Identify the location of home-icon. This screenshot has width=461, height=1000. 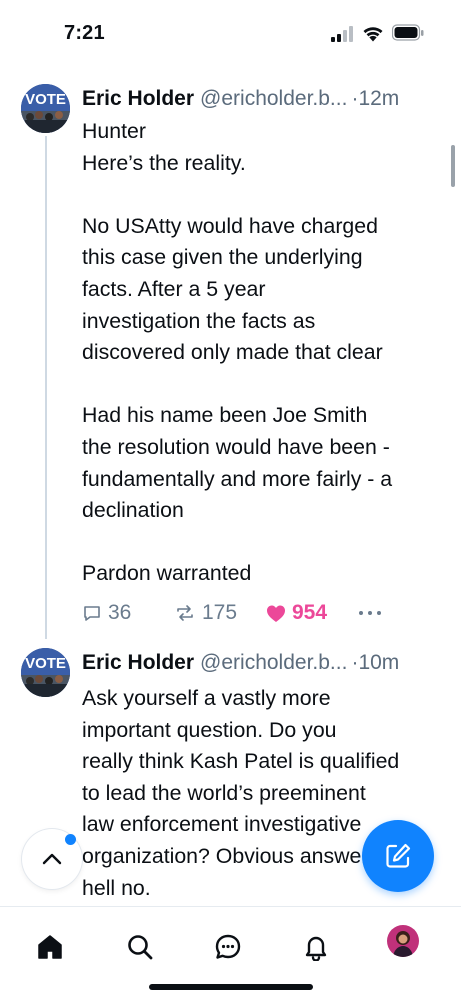
(50, 947).